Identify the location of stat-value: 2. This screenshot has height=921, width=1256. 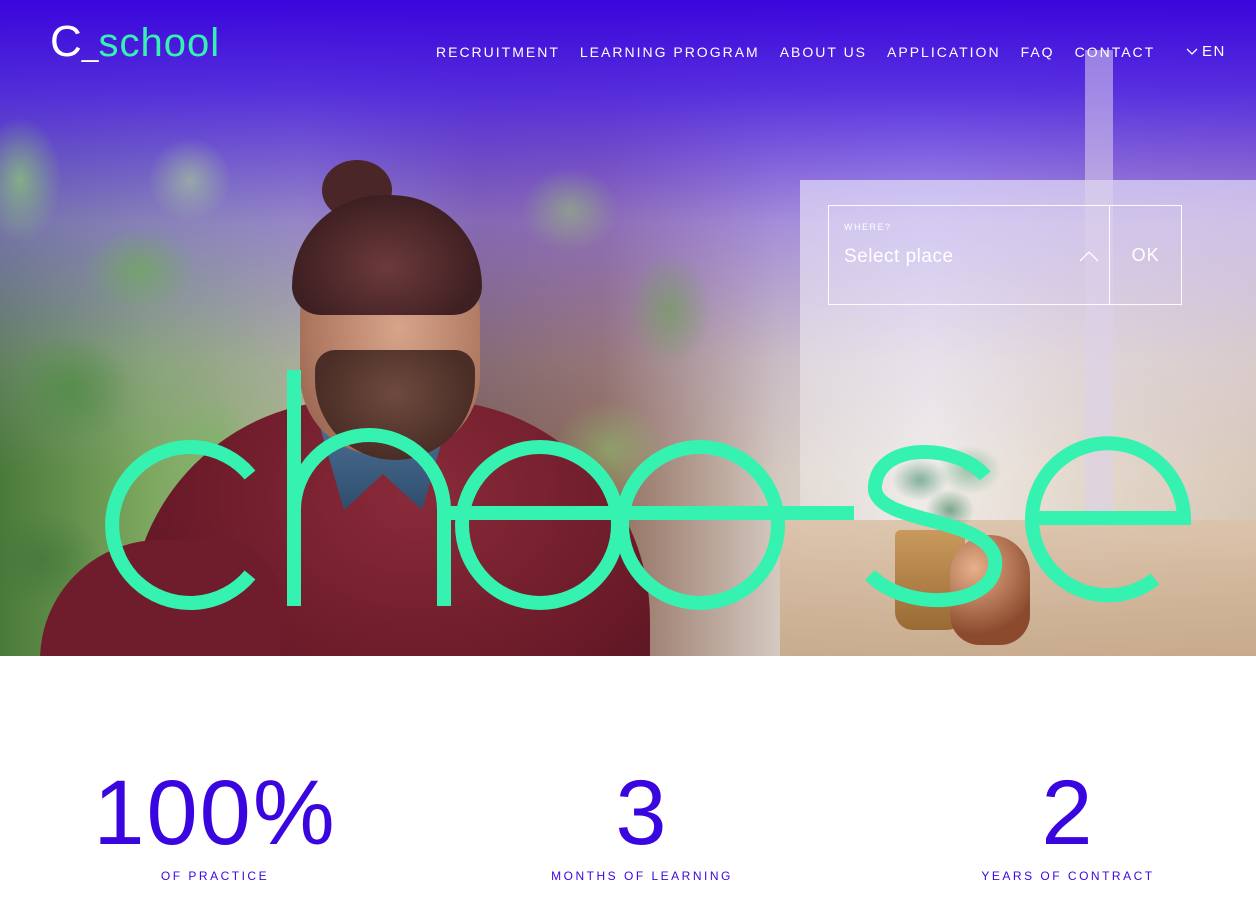
(1068, 813).